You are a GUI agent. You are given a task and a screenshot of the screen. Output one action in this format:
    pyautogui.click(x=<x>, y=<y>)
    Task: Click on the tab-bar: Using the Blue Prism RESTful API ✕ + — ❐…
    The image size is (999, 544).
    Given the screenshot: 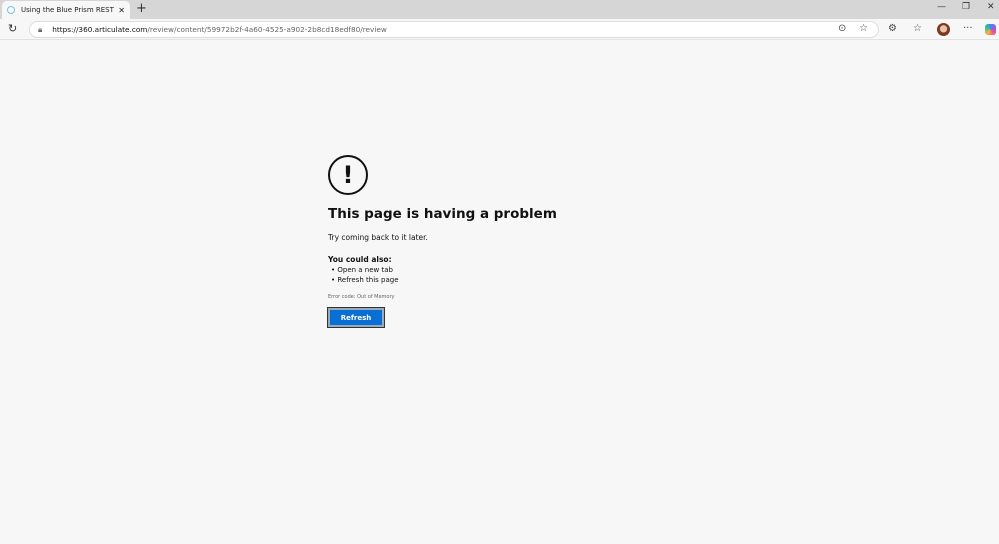 What is the action you would take?
    pyautogui.click(x=499, y=9)
    